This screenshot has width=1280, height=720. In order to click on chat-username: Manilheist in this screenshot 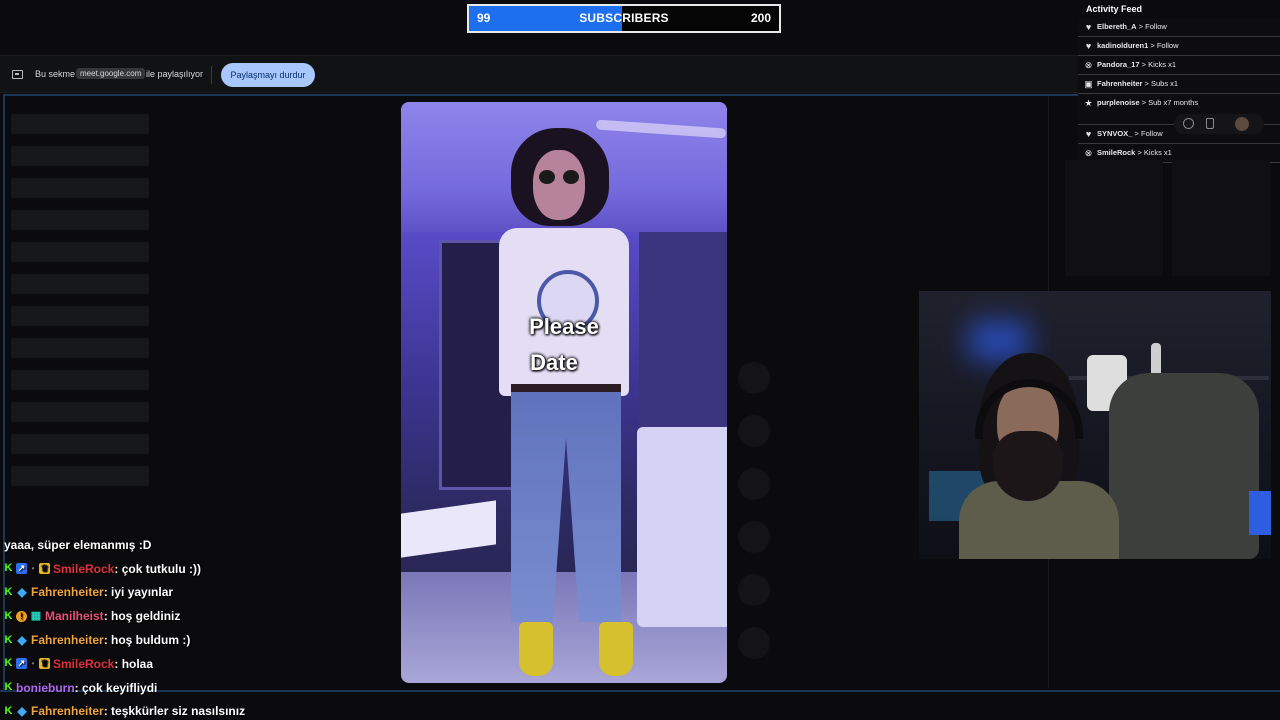, I will do `click(74, 616)`.